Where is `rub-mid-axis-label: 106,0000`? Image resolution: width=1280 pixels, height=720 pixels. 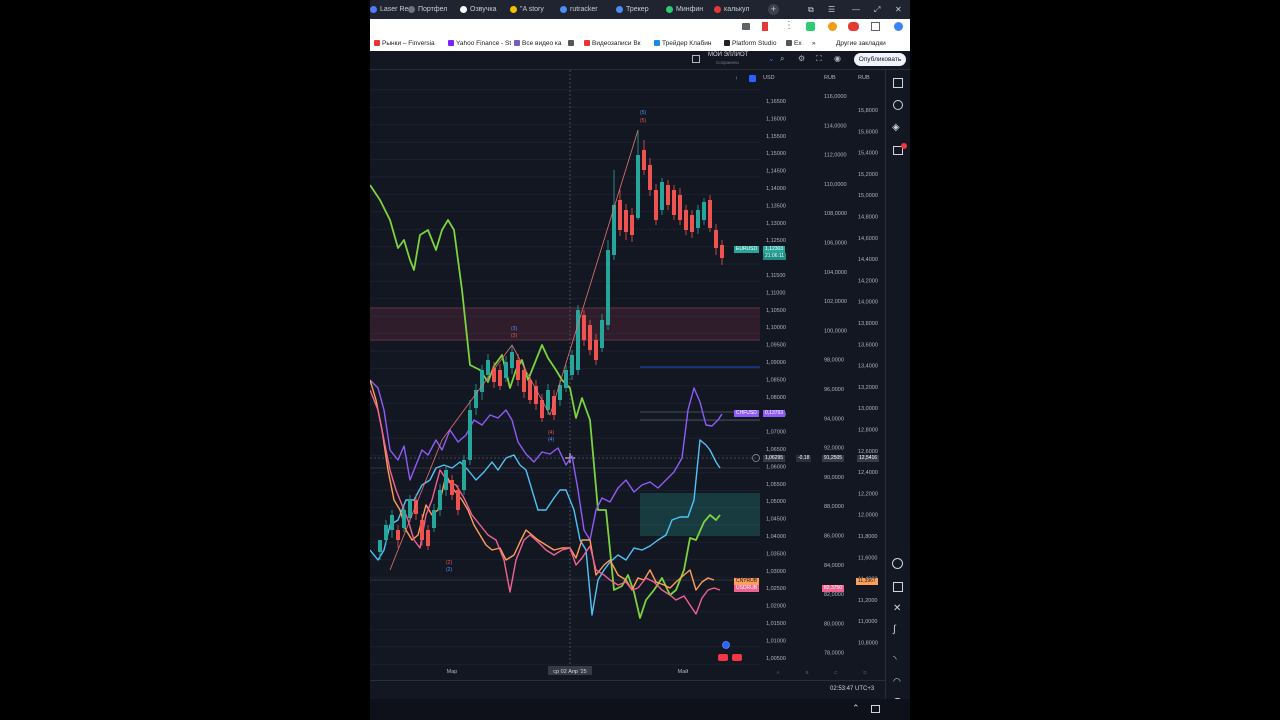 rub-mid-axis-label: 106,0000 is located at coordinates (835, 244).